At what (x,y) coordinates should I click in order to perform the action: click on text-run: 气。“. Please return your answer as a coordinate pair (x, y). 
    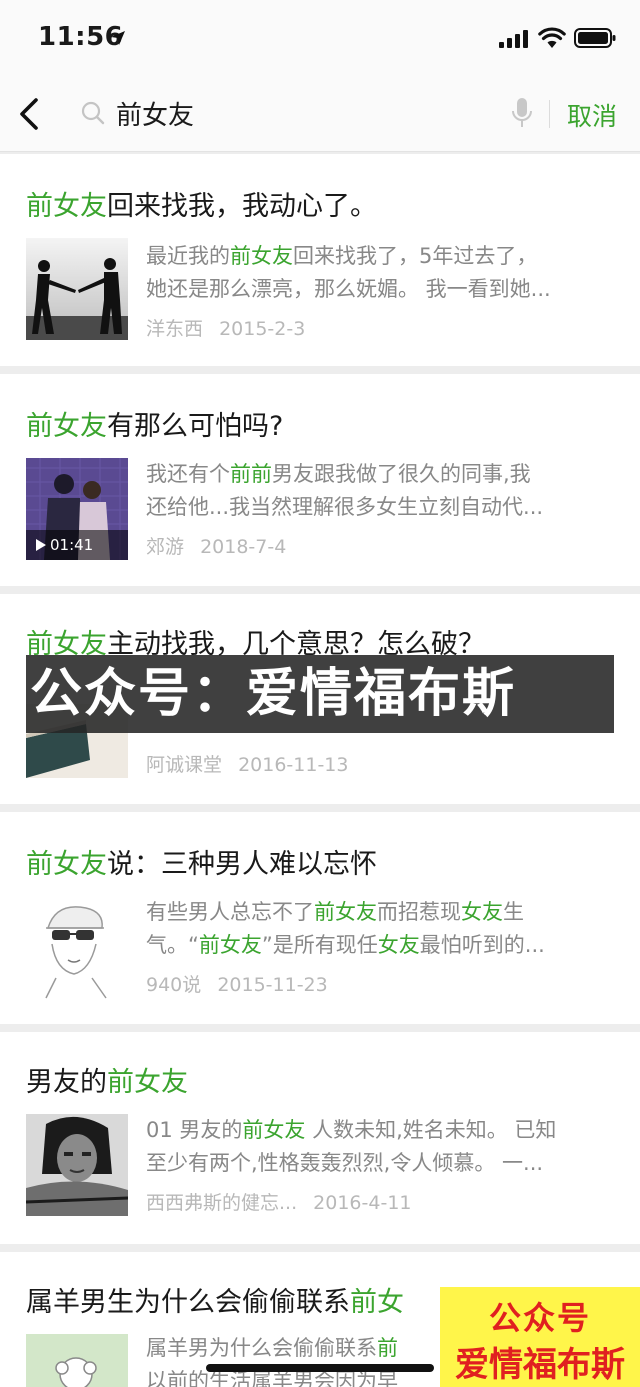
    Looking at the image, I should click on (172, 945).